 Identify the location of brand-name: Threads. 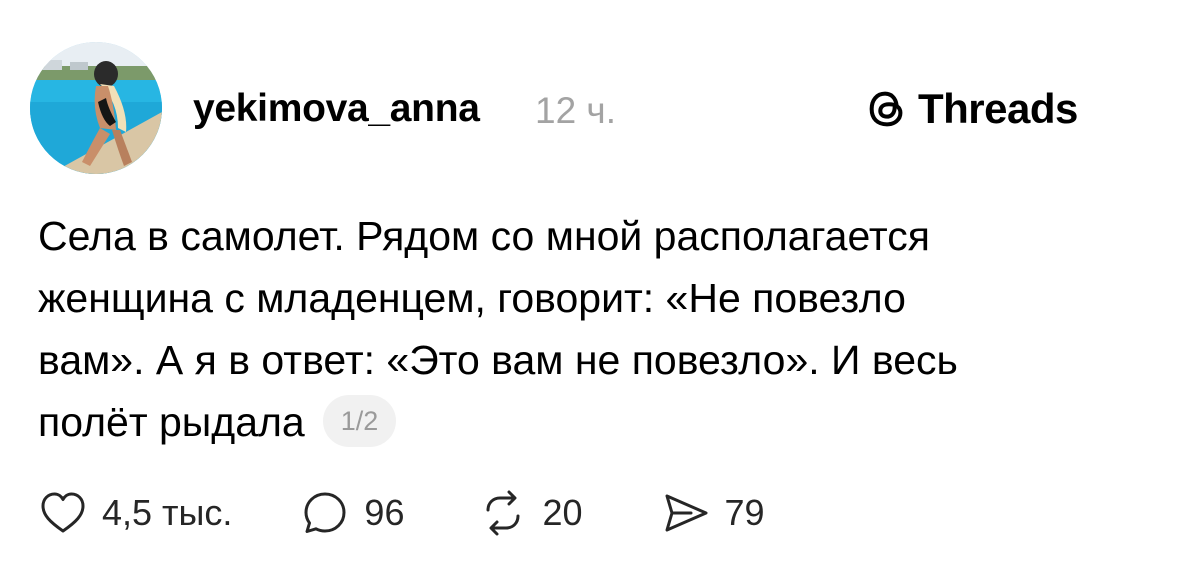
(998, 108).